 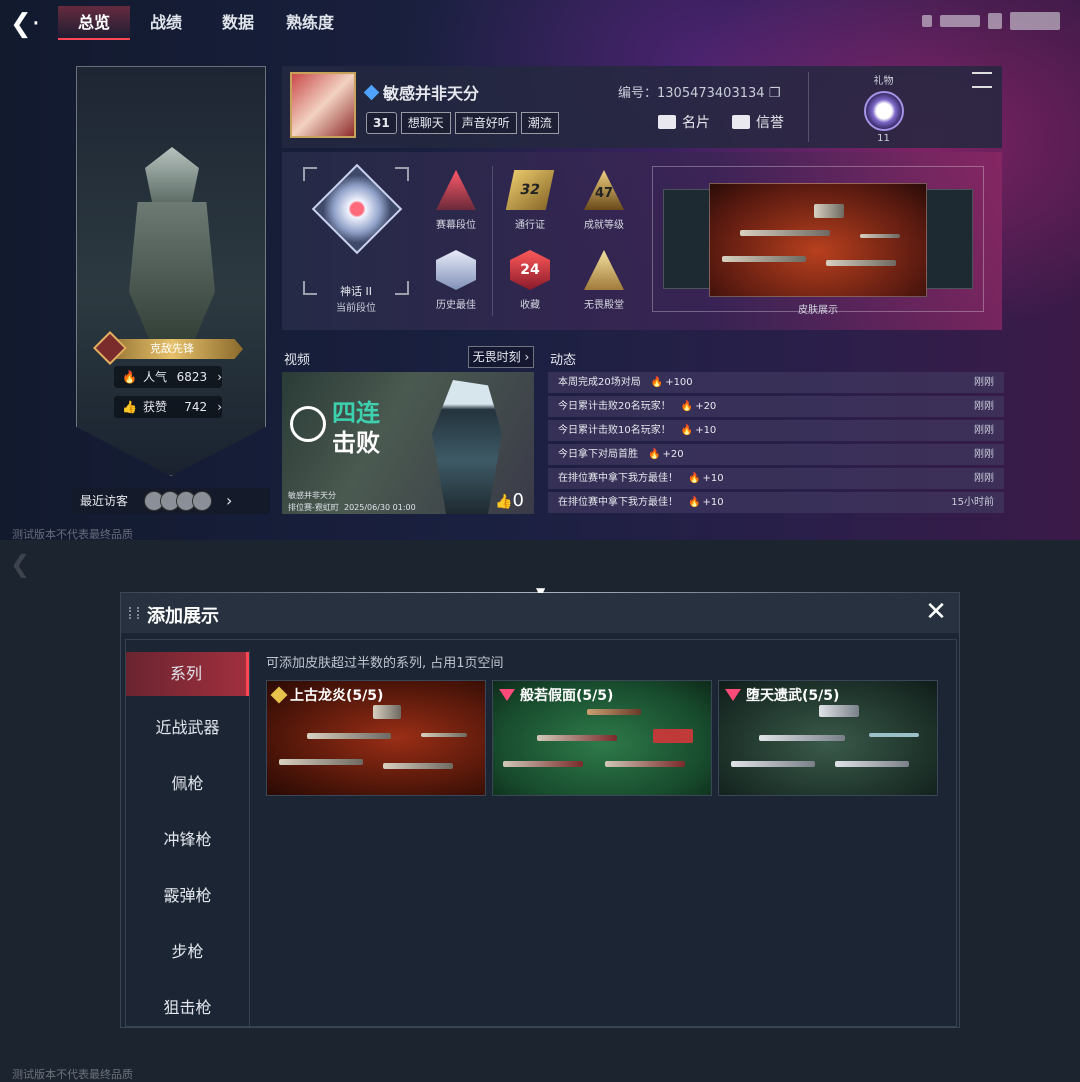 What do you see at coordinates (982, 80) in the screenshot?
I see `display-settings-icon` at bounding box center [982, 80].